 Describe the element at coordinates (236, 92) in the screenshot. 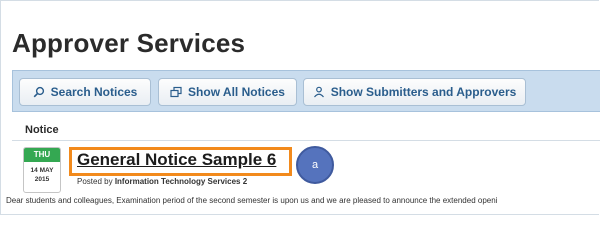

I see `show-all-notices-label: Show All Notices` at that location.